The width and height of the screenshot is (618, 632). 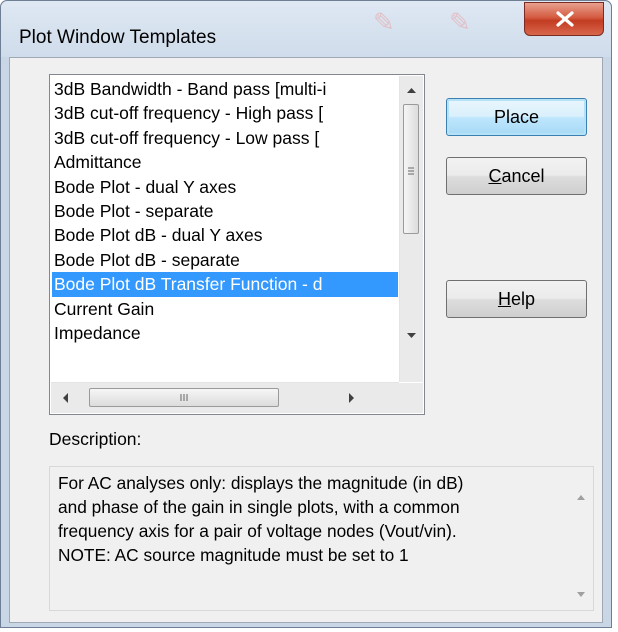 I want to click on vertical-scroll-thumb, so click(x=411, y=169).